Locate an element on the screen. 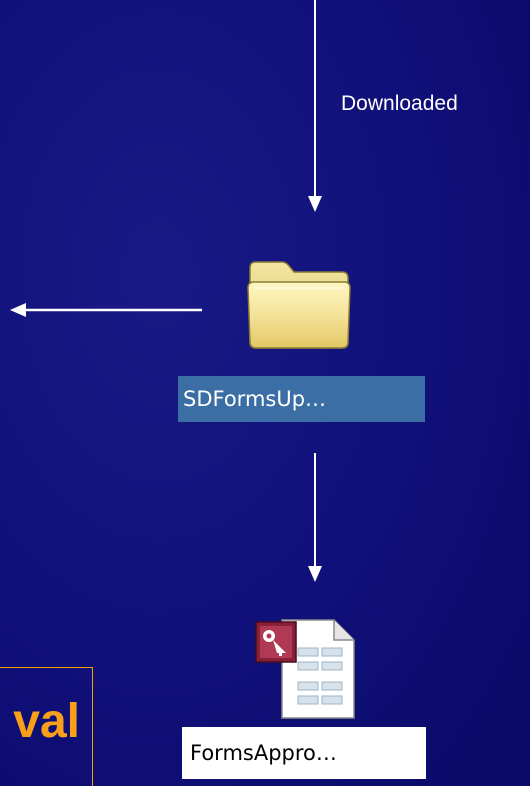 The image size is (530, 786). folder-icon is located at coordinates (299, 305).